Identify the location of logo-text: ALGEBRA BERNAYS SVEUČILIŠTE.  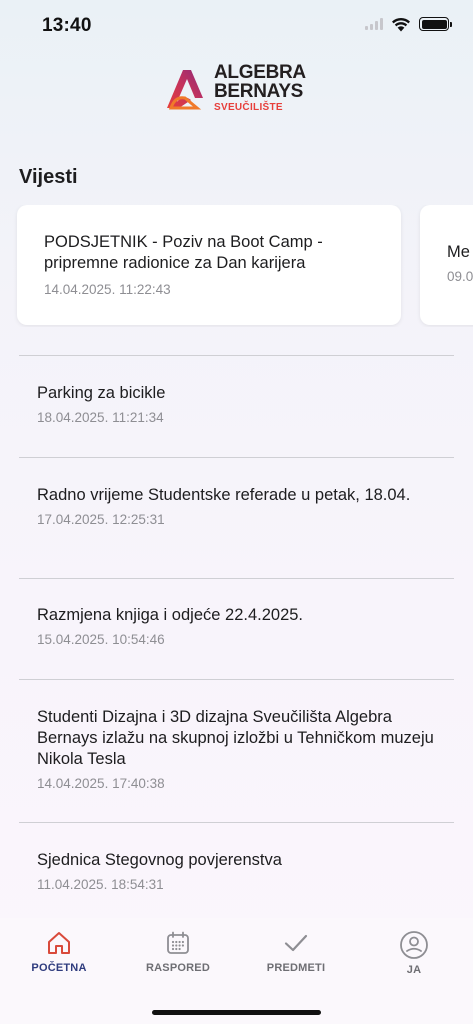
(260, 88).